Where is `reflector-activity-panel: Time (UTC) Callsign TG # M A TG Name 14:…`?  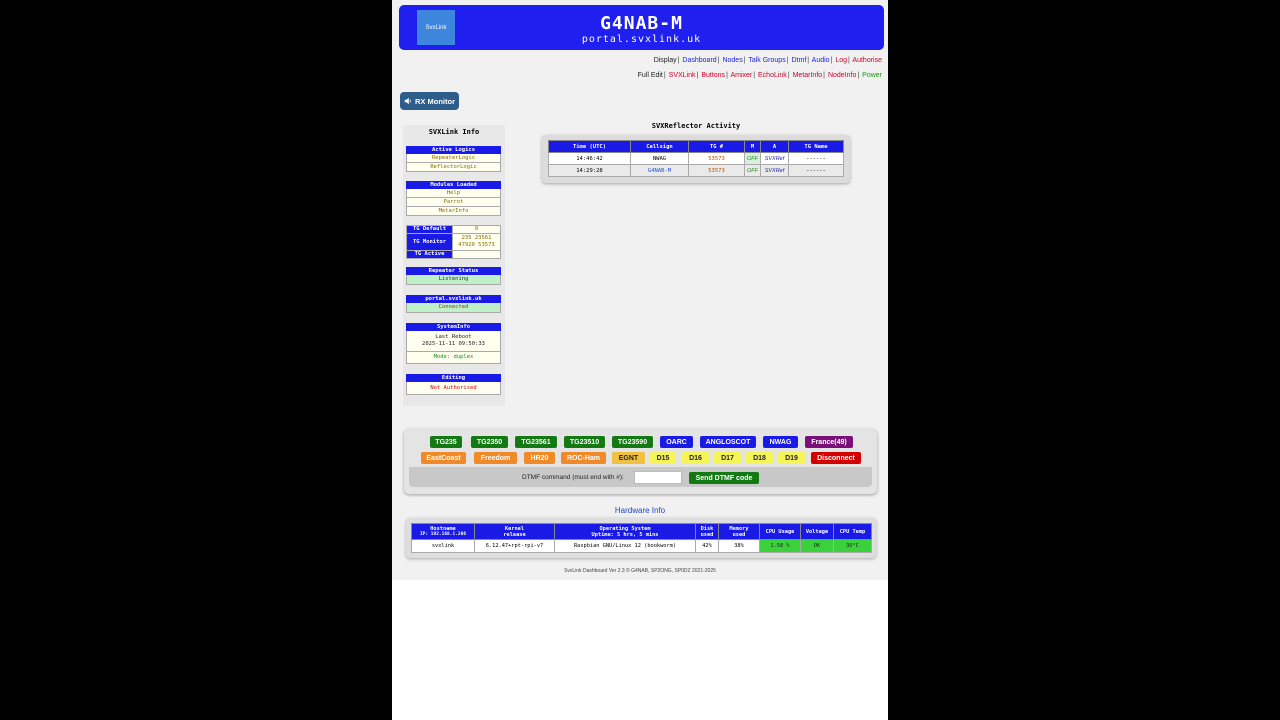 reflector-activity-panel: Time (UTC) Callsign TG # M A TG Name 14:… is located at coordinates (696, 159).